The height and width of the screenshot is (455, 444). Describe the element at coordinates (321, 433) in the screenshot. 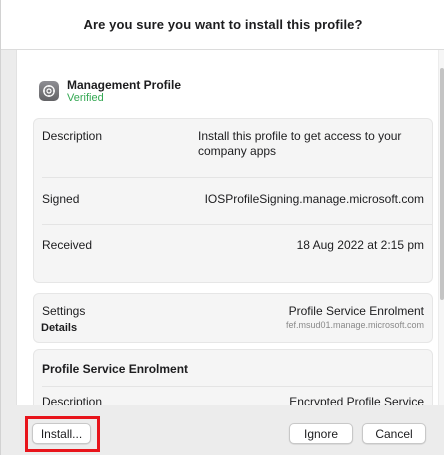

I see `ignore-button: Ignore` at that location.